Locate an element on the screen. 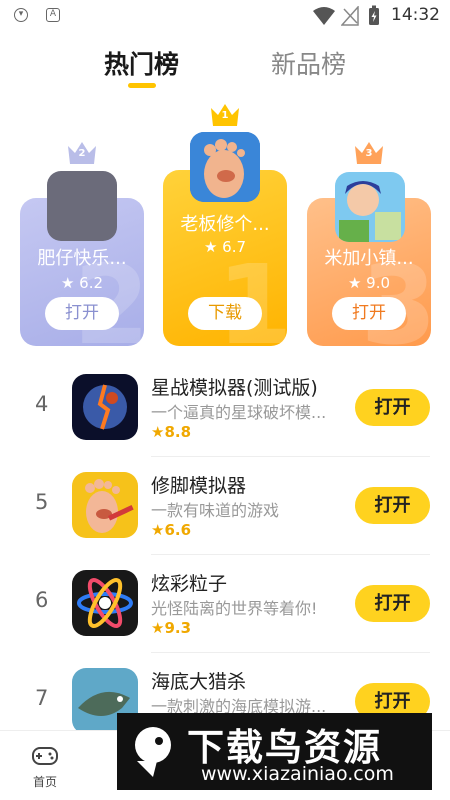  particle-icon is located at coordinates (105, 603).